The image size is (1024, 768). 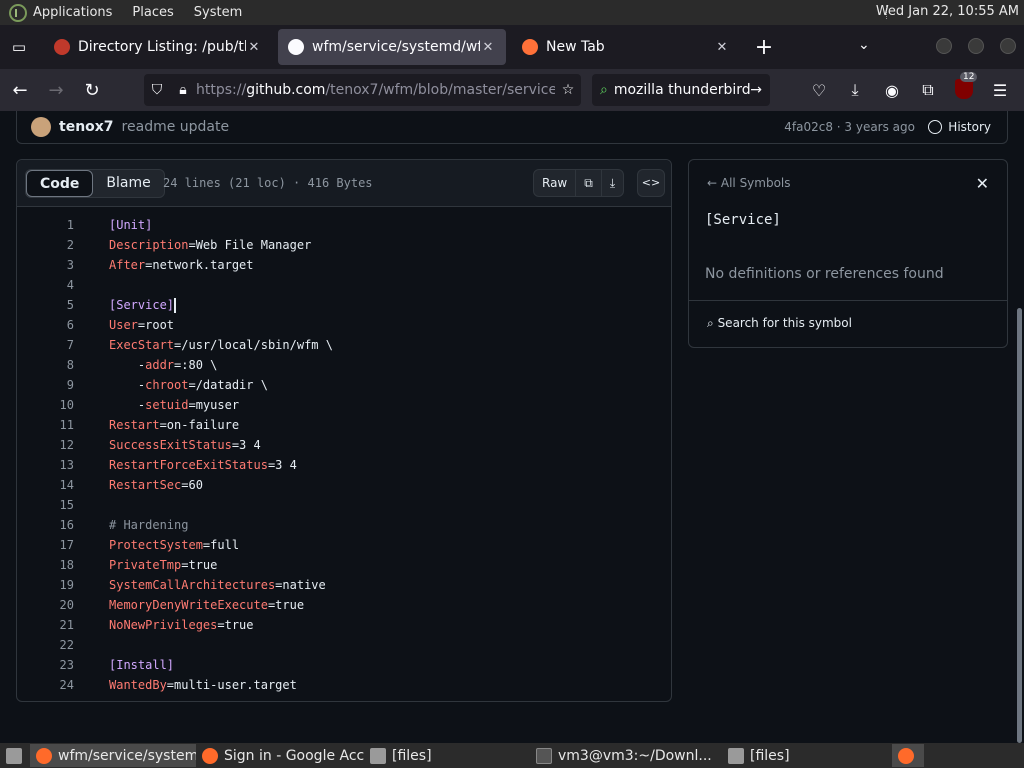 What do you see at coordinates (45, 625) in the screenshot?
I see `line-number: 21` at bounding box center [45, 625].